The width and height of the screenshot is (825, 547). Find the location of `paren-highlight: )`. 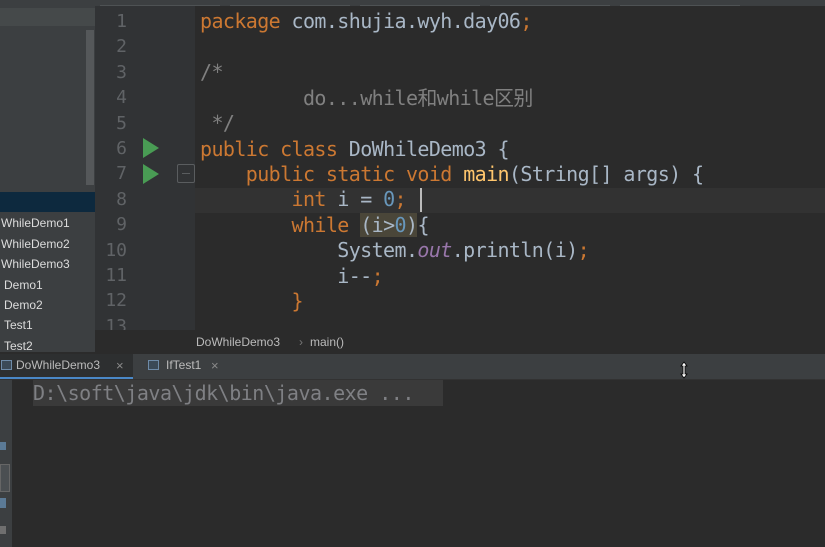

paren-highlight: ) is located at coordinates (412, 225).